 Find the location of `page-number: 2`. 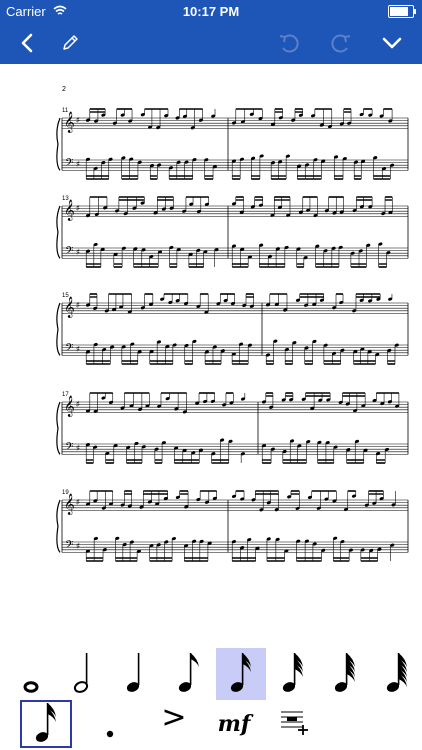

page-number: 2 is located at coordinates (64, 89).